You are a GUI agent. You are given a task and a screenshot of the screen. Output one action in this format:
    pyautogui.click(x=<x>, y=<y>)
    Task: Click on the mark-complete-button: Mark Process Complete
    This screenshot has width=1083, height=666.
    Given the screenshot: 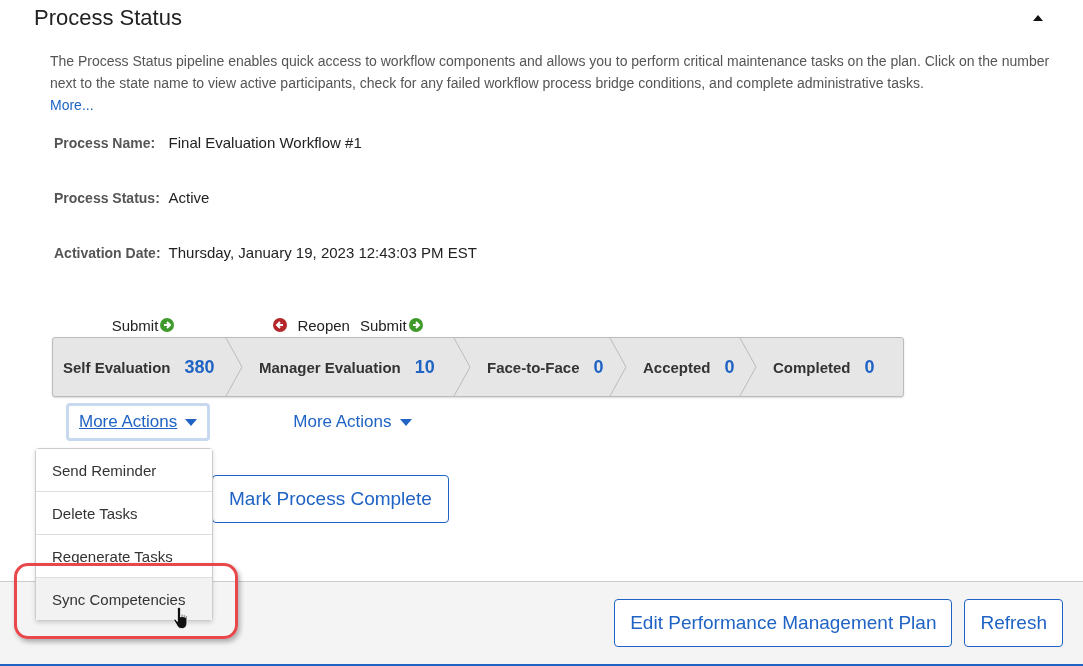 What is the action you would take?
    pyautogui.click(x=330, y=499)
    